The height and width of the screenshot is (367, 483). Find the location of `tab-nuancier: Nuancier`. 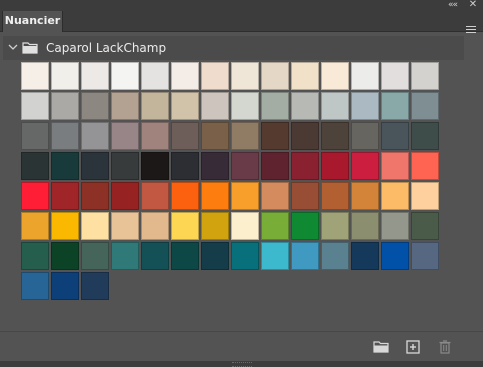

tab-nuancier: Nuancier is located at coordinates (32, 21).